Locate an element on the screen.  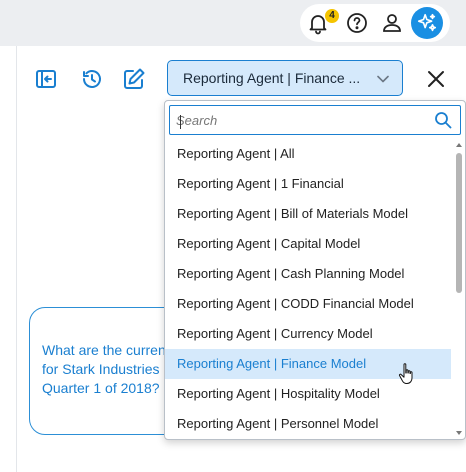
dropdown-search is located at coordinates (315, 120).